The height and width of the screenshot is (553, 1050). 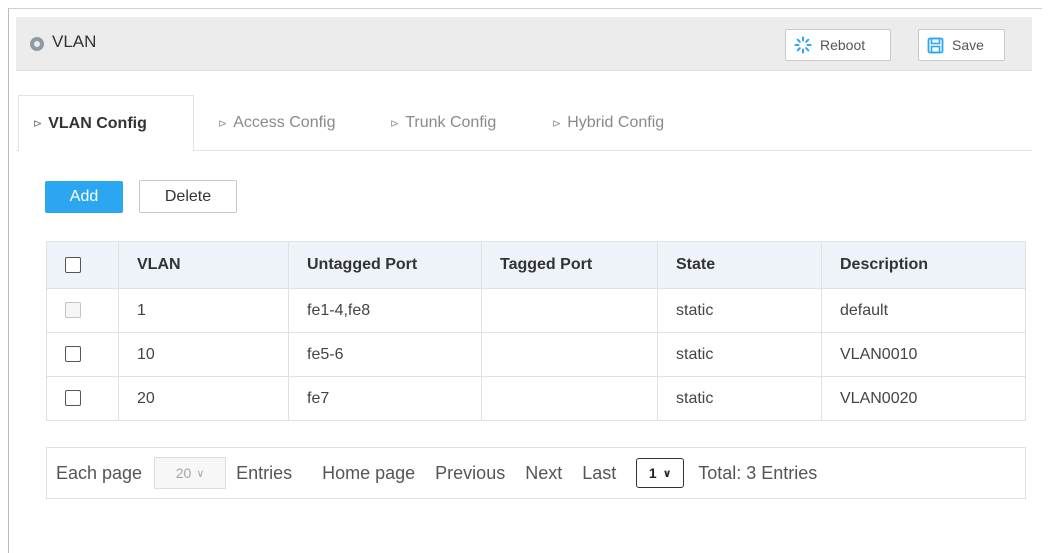 I want to click on current-page-value: 1, so click(x=652, y=473).